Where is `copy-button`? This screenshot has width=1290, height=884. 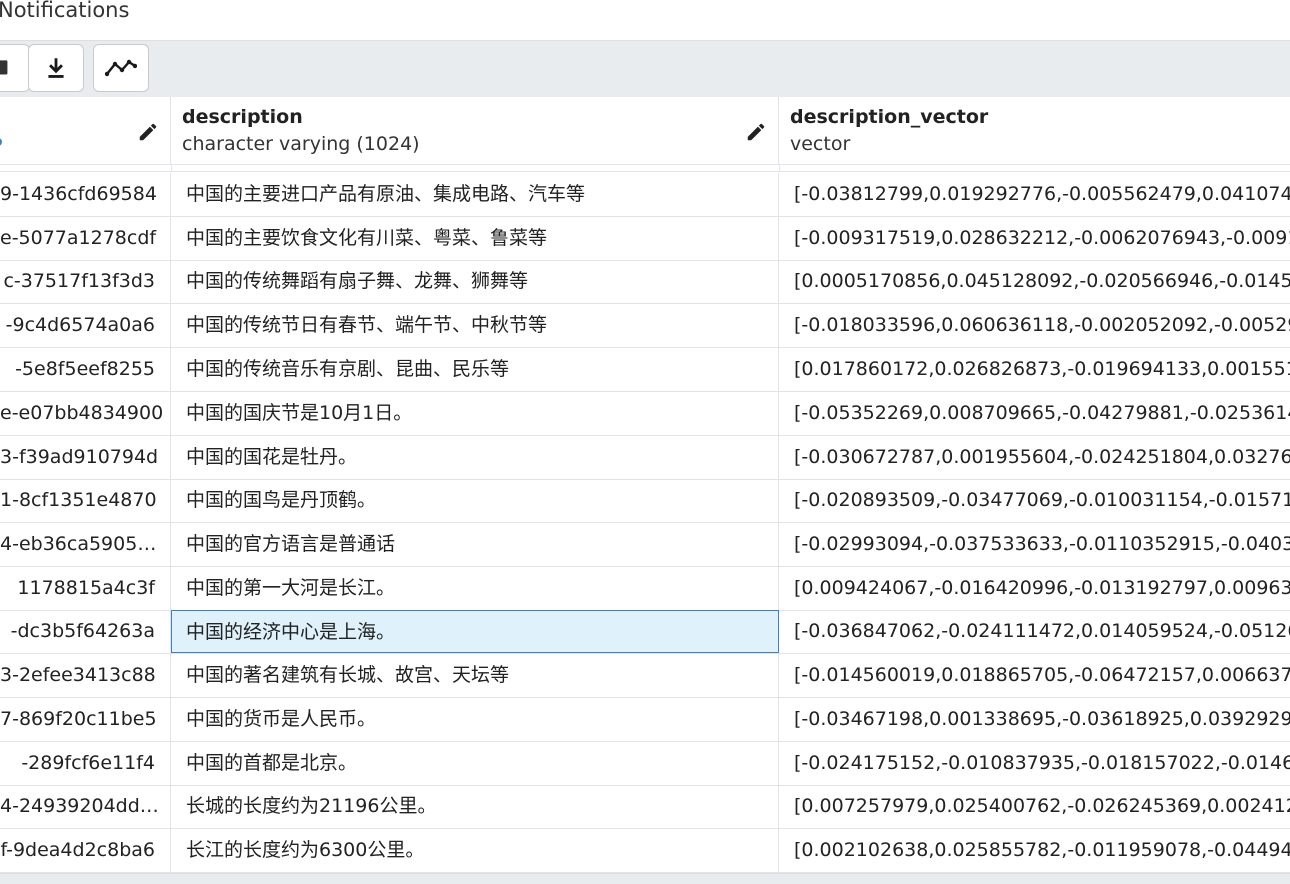
copy-button is located at coordinates (15, 68).